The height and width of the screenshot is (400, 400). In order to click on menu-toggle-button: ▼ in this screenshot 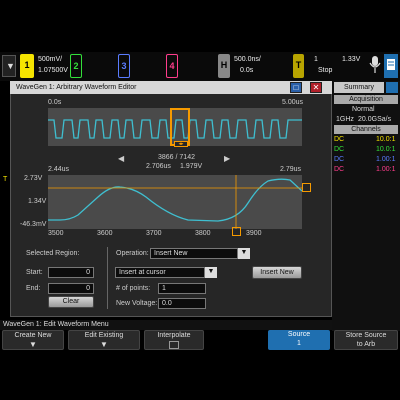, I will do `click(9, 66)`.